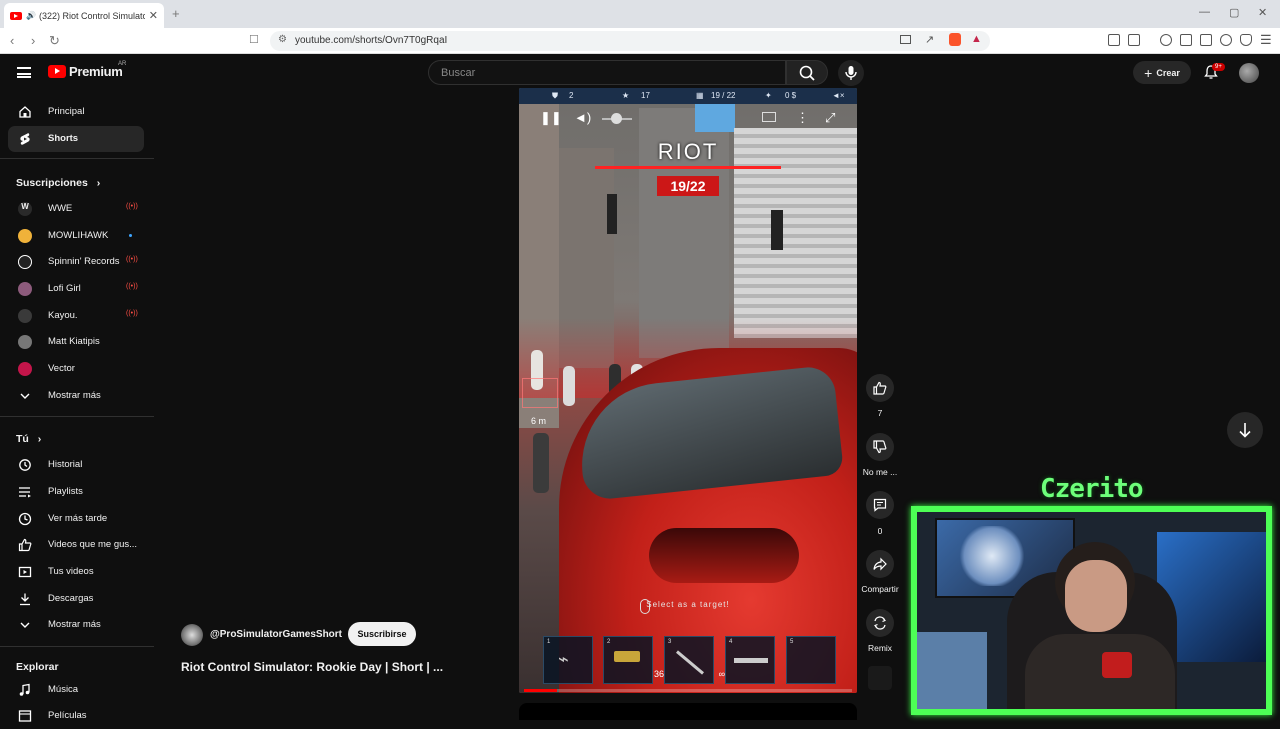 The image size is (1280, 729). Describe the element at coordinates (880, 564) in the screenshot. I see `share-button` at that location.